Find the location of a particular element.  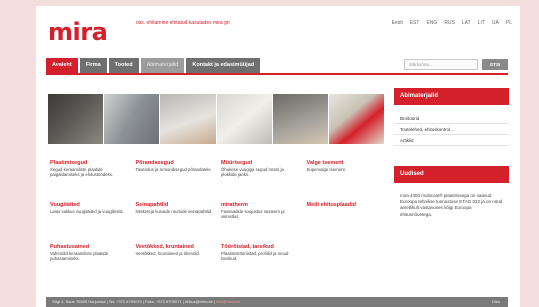

lang-est: EST is located at coordinates (415, 23).